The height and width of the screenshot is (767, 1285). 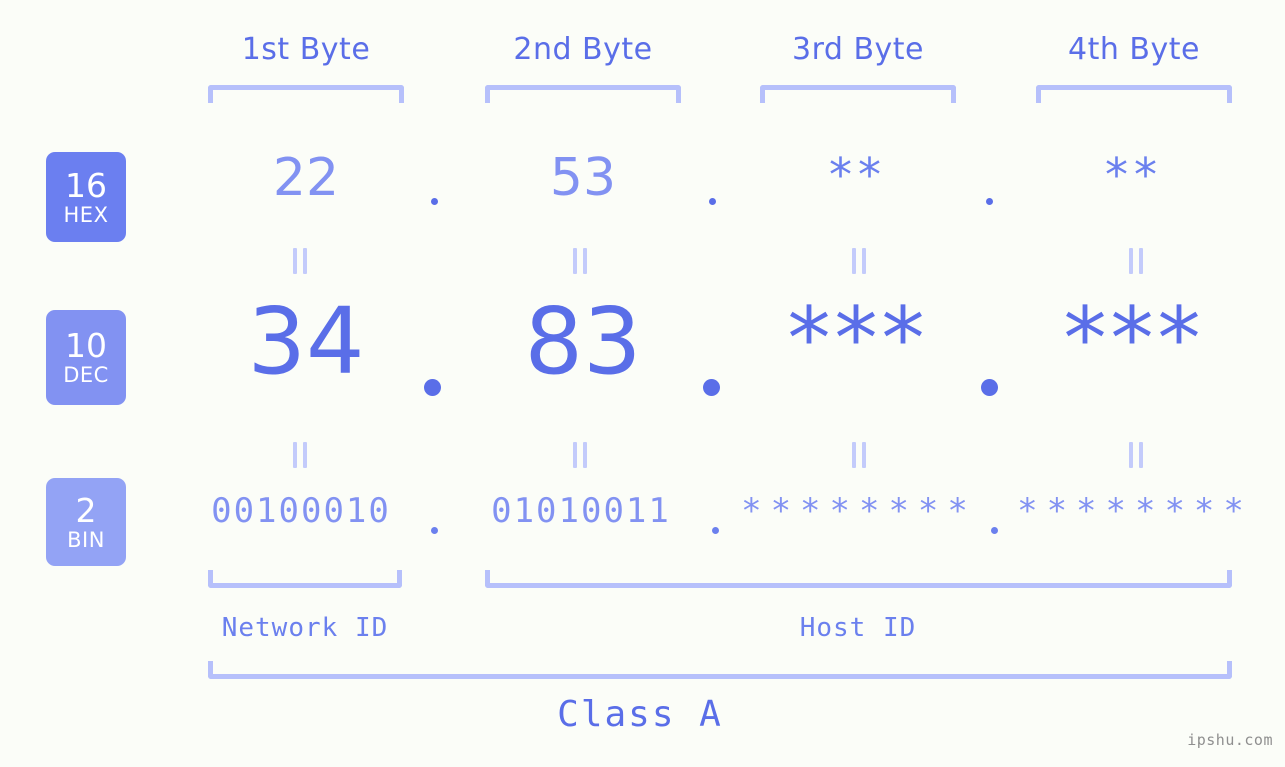 I want to click on radix-badge-dec: 10 DEC, so click(x=86, y=357).